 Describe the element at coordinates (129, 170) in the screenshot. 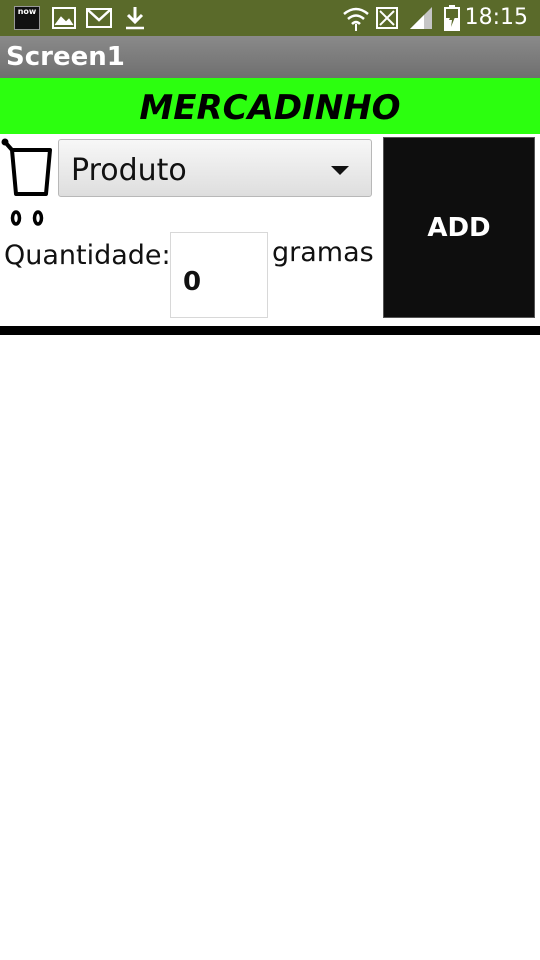

I see `product-dropdown-value: Produto` at that location.